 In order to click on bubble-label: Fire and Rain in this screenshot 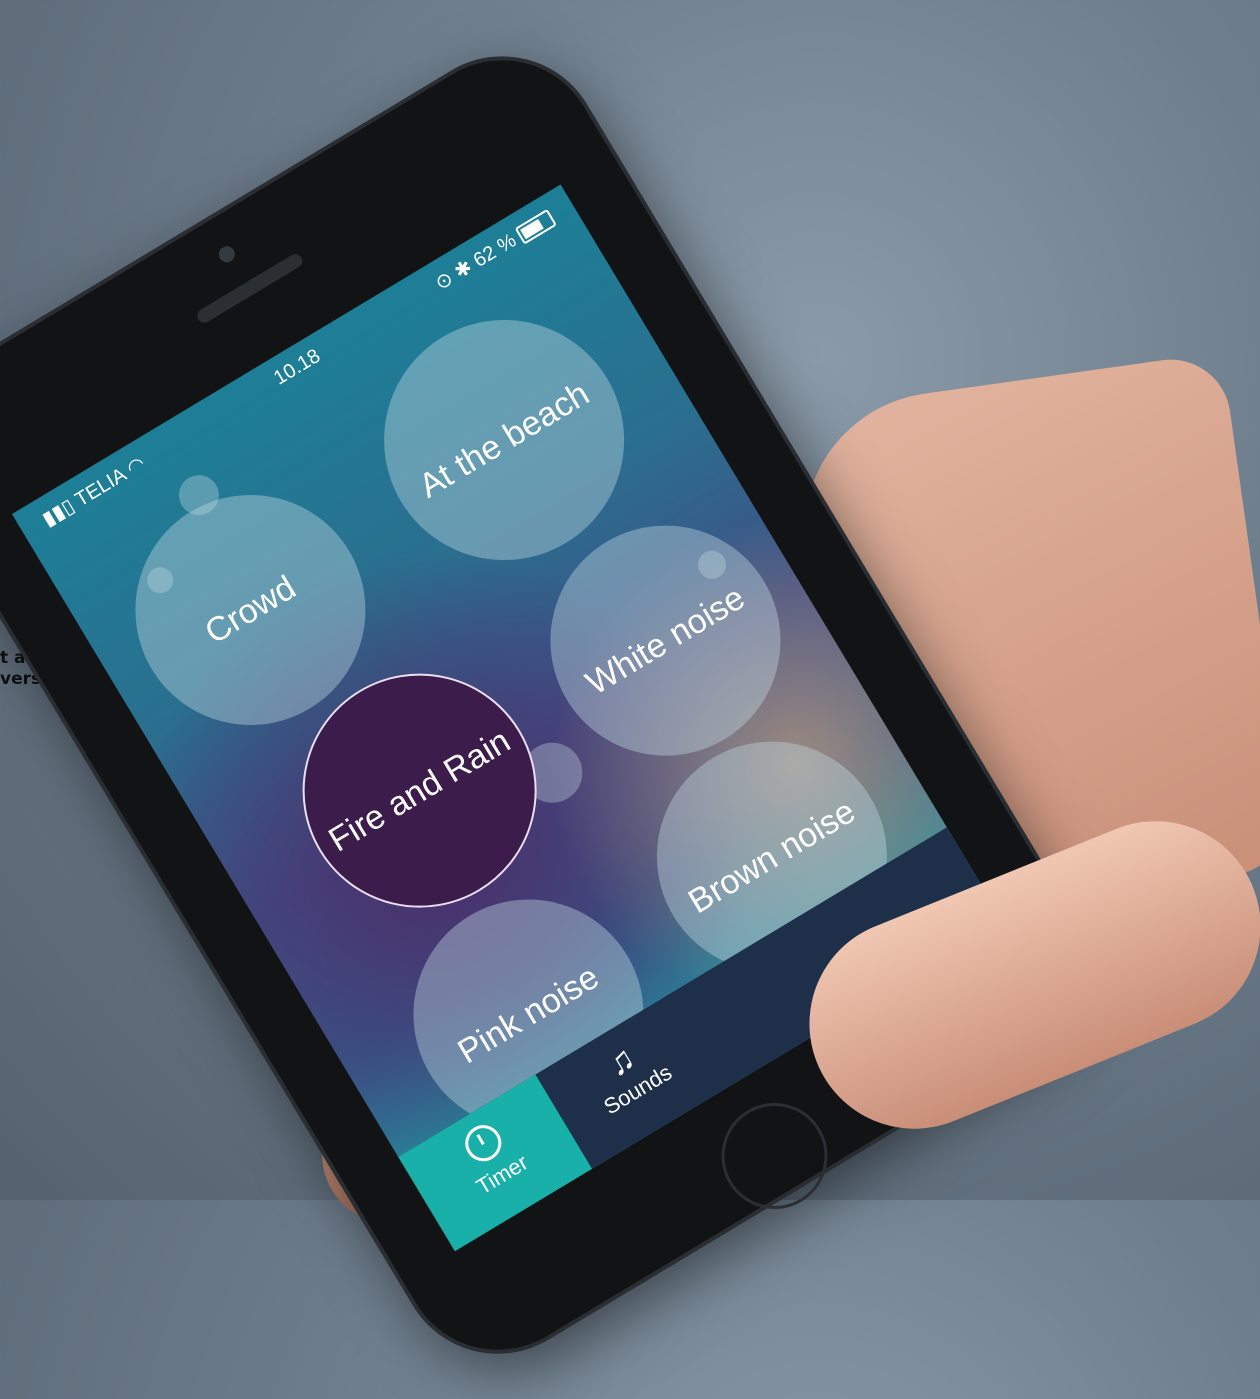, I will do `click(419, 790)`.